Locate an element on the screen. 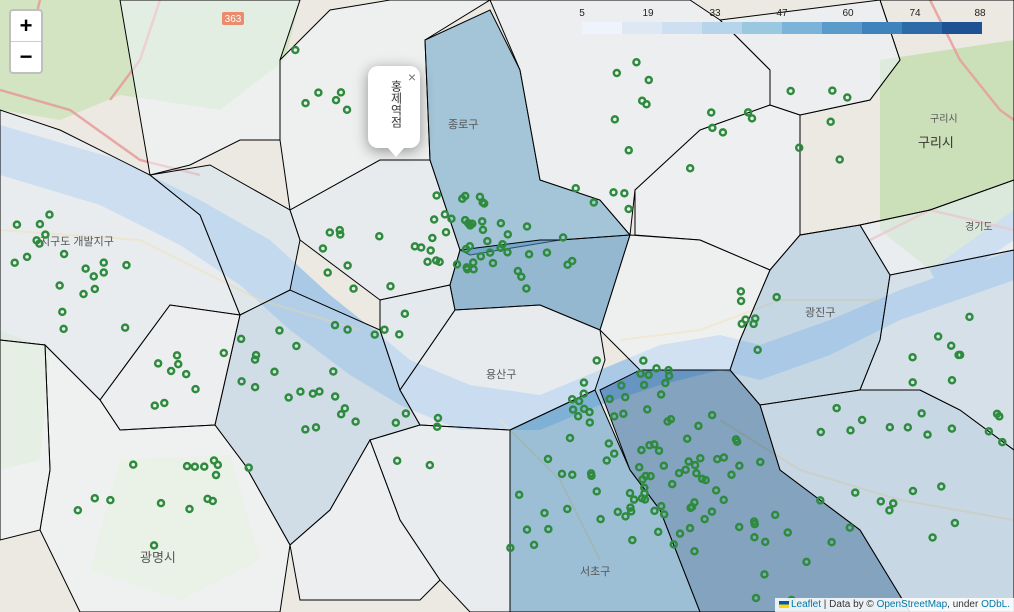 The width and height of the screenshot is (1014, 612). svg-text: 363 is located at coordinates (233, 19).